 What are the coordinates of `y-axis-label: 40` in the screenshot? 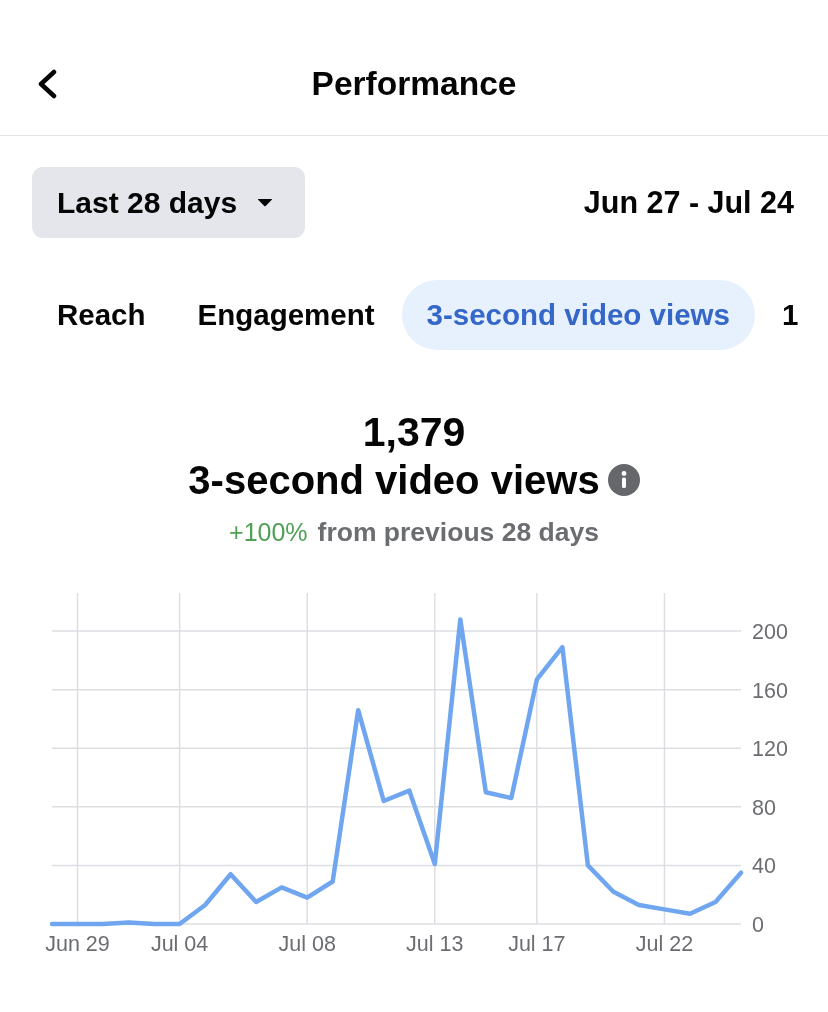 It's located at (764, 866).